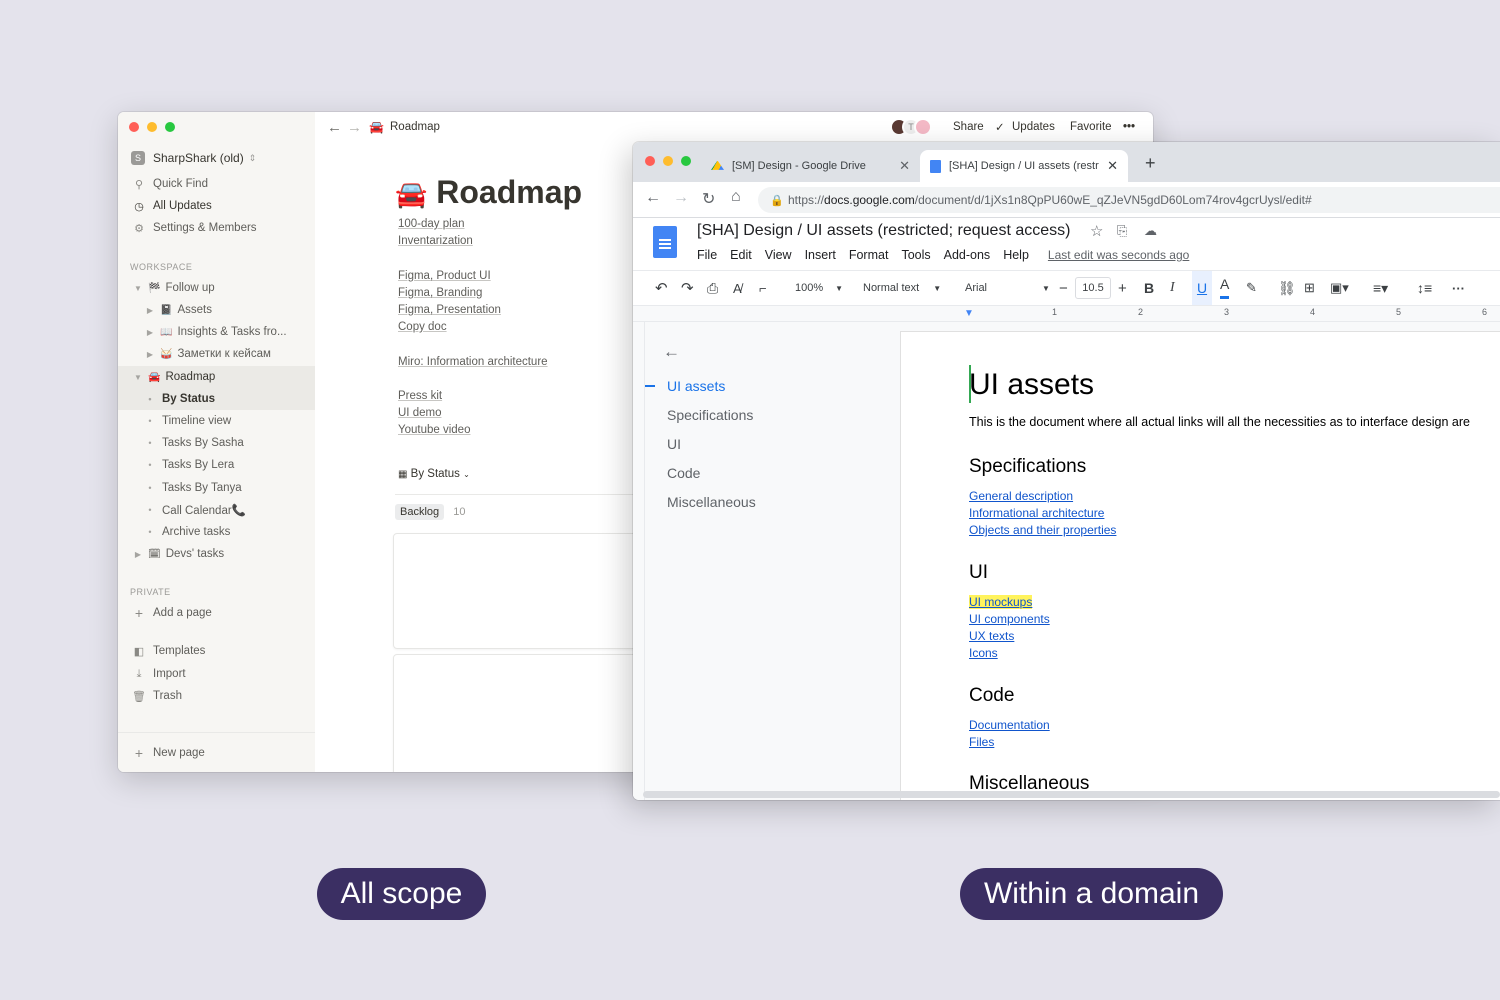  Describe the element at coordinates (983, 653) in the screenshot. I see `doc-link: Icons` at that location.